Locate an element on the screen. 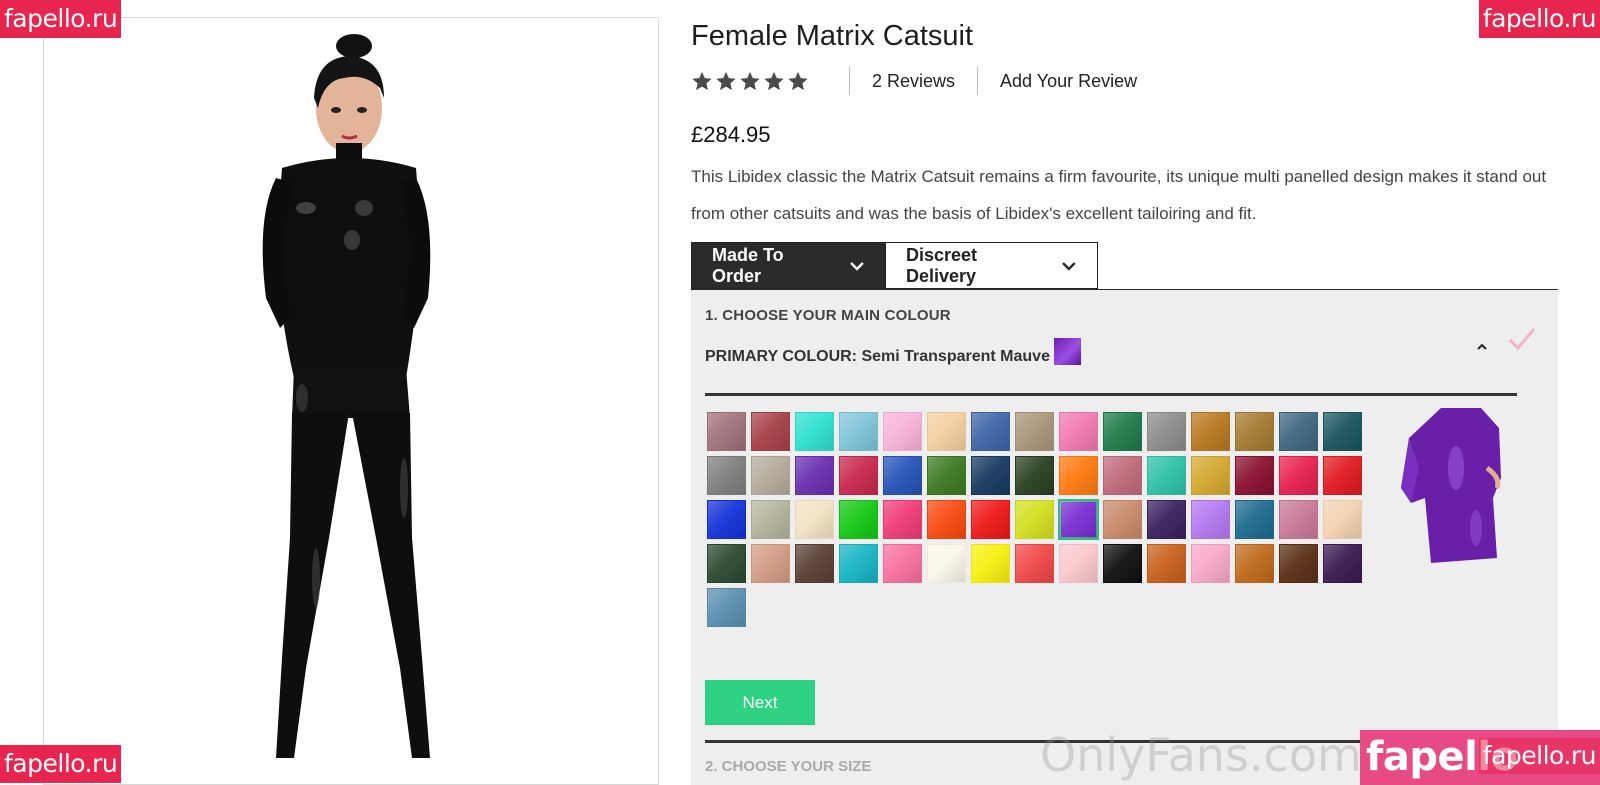 The height and width of the screenshot is (785, 1600). colour-preview-image is located at coordinates (1451, 485).